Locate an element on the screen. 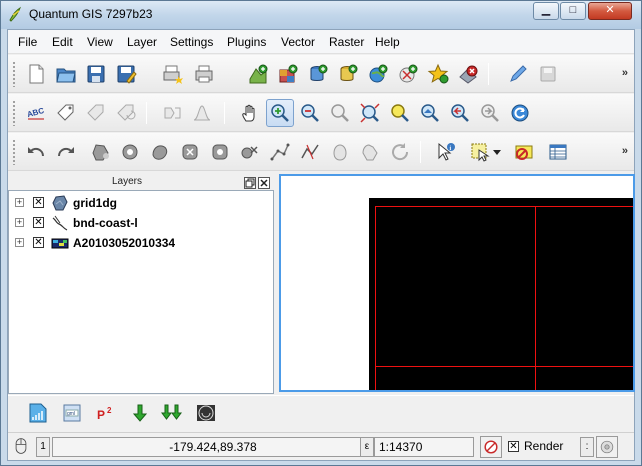 This screenshot has height=466, width=642. coordinates-display: -179.424,89.378 is located at coordinates (213, 447).